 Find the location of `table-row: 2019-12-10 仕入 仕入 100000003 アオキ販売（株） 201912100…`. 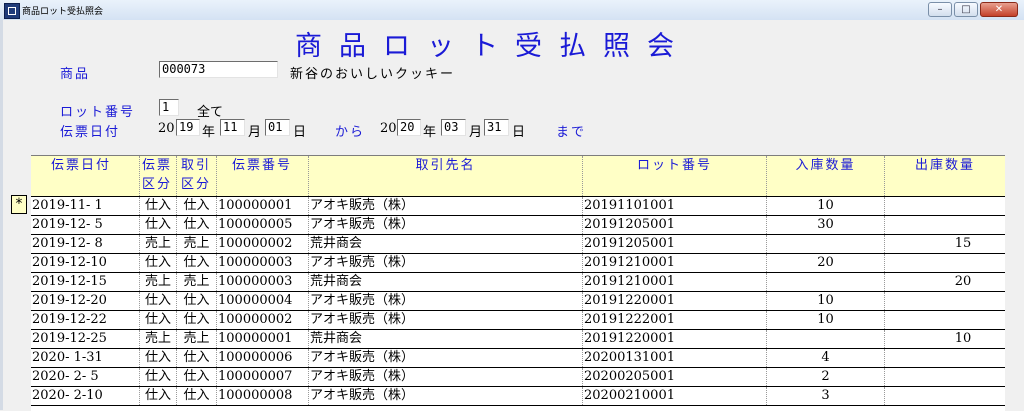

table-row: 2019-12-10 仕入 仕入 100000003 アオキ販売（株） 201912100… is located at coordinates (518, 263).